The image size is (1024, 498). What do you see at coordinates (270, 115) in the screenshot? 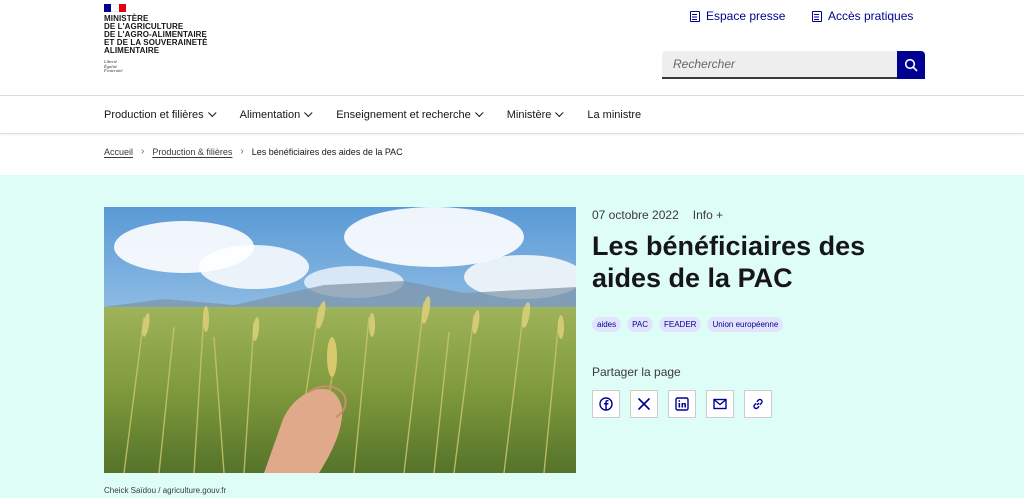
I see `nav-label: Alimentation` at bounding box center [270, 115].